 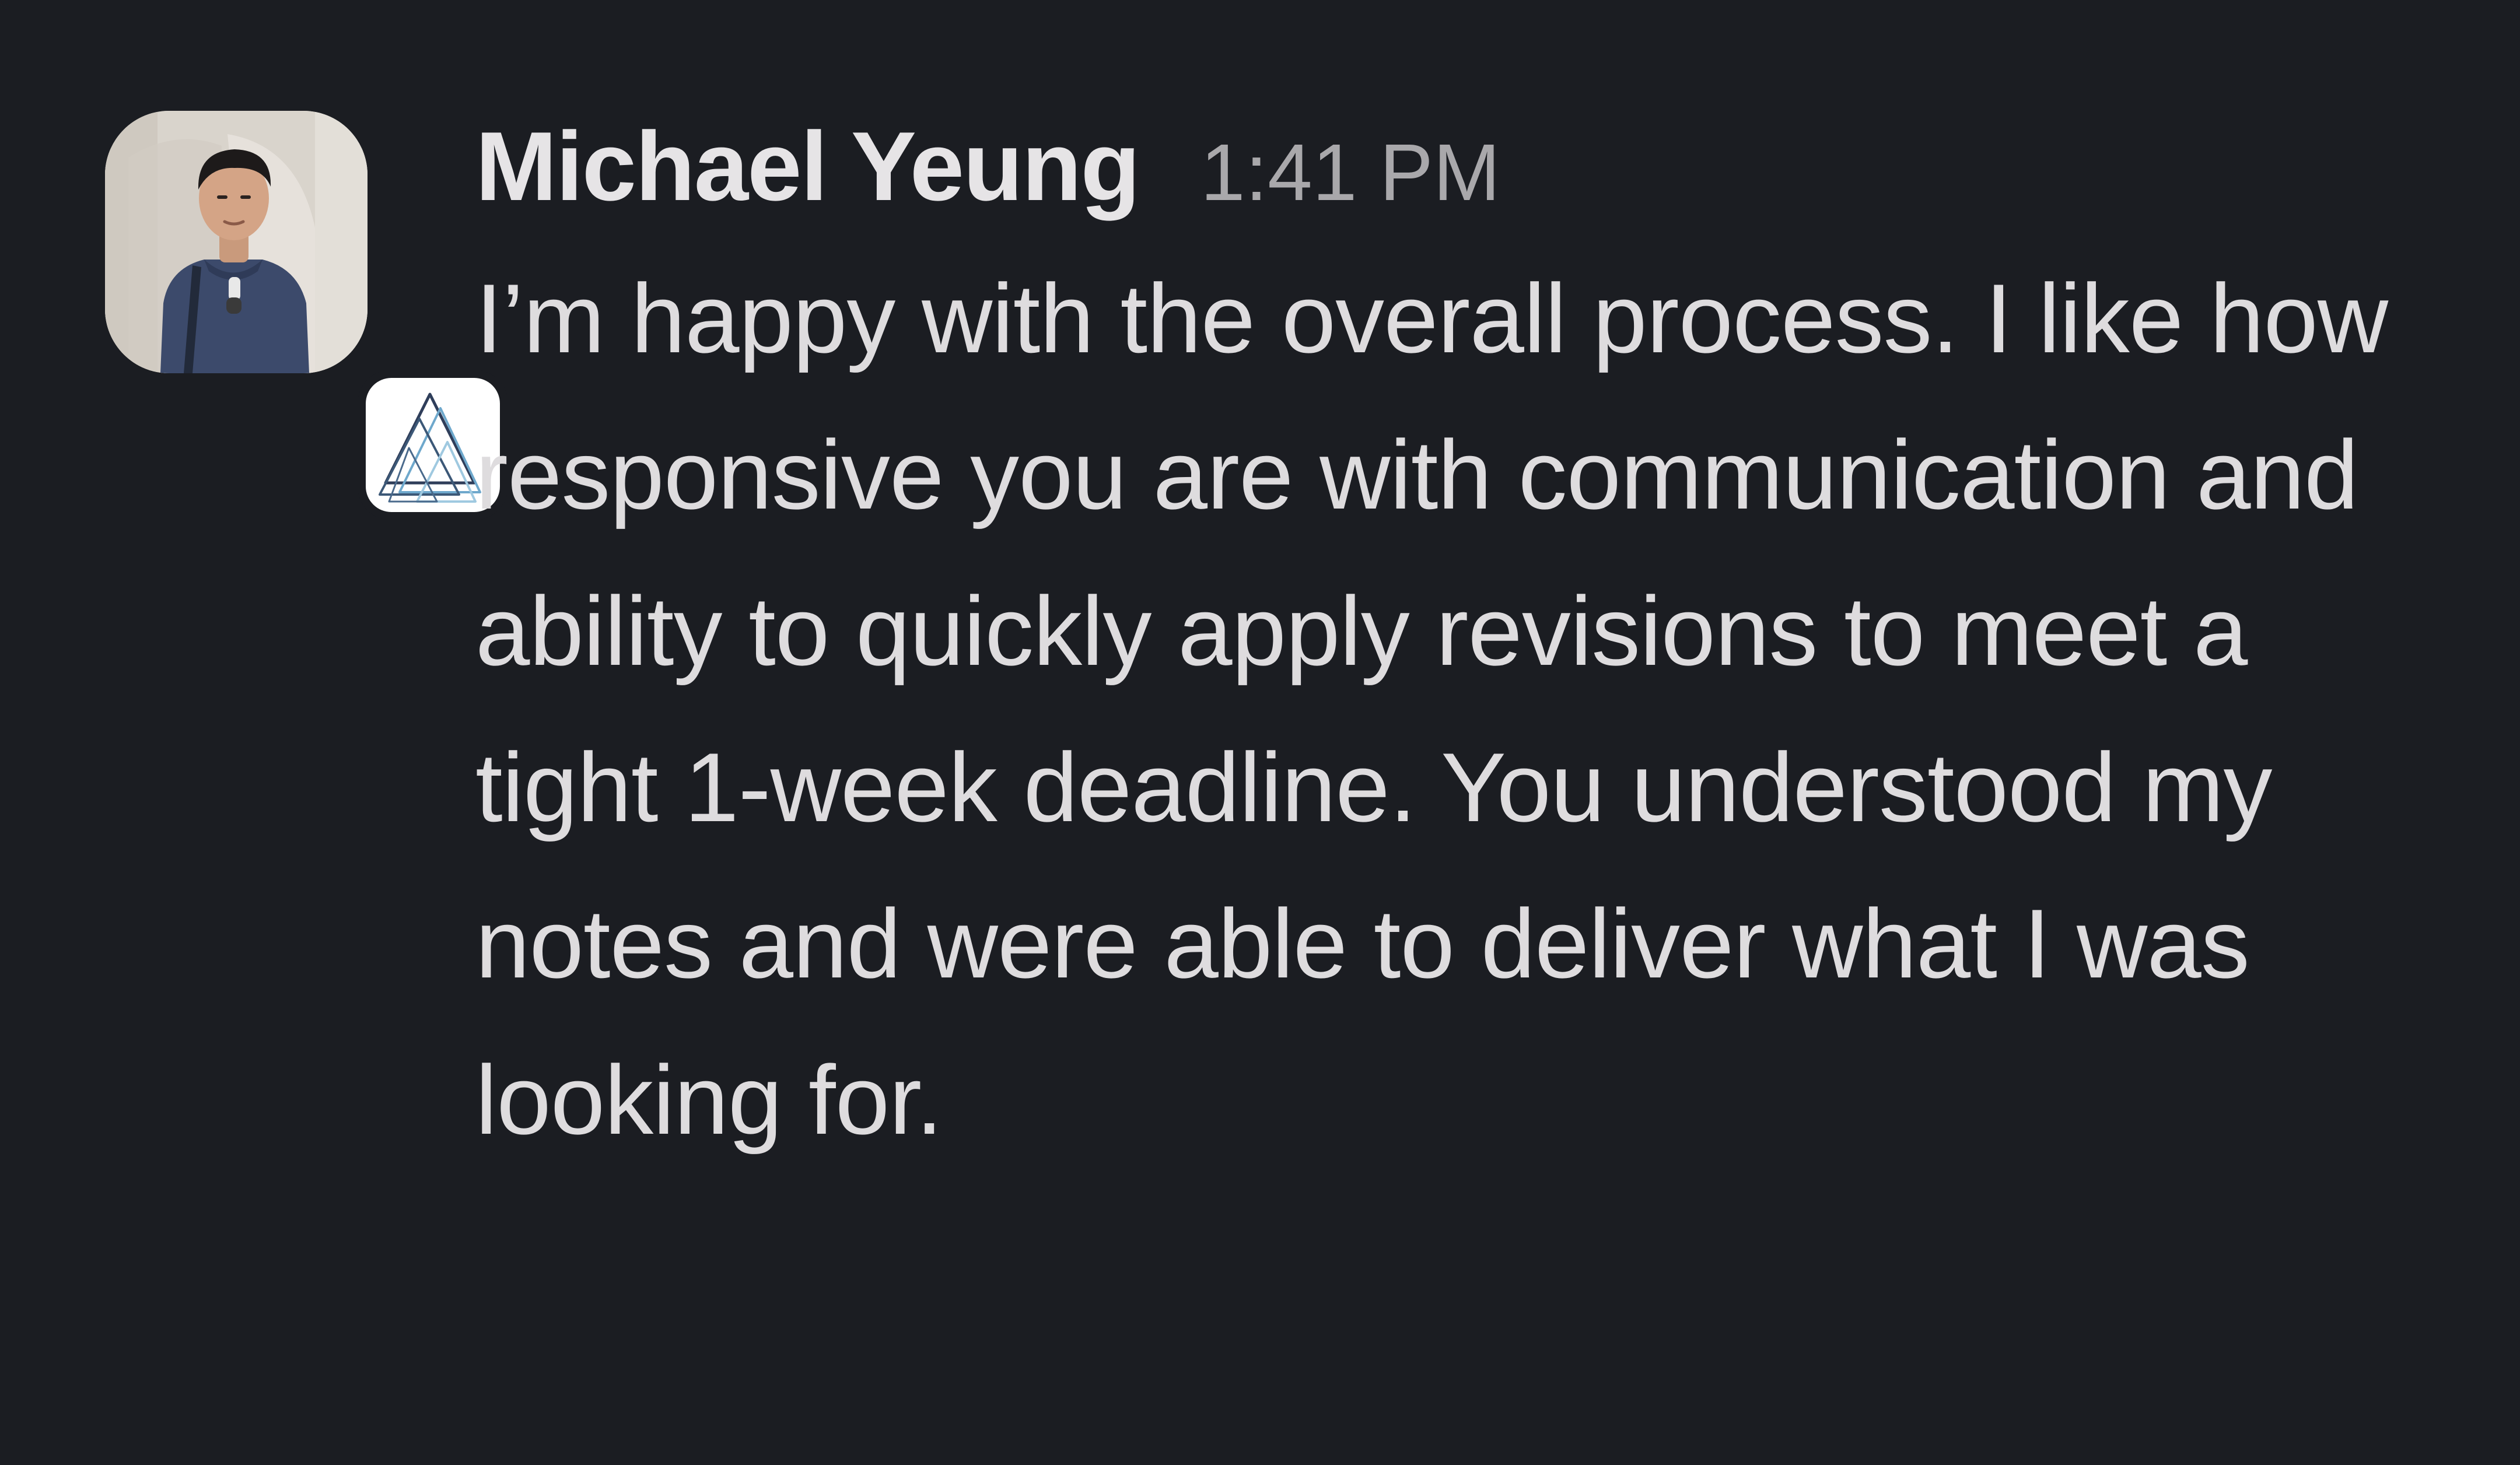 I want to click on message-header: Michael Yeung 1:41 PM, so click(x=1437, y=166).